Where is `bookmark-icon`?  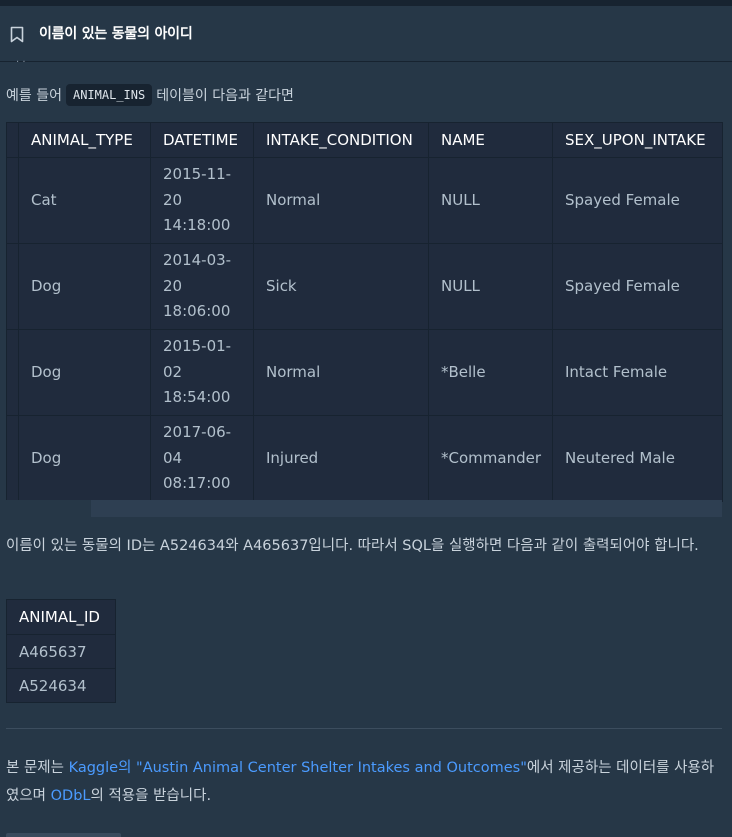 bookmark-icon is located at coordinates (17, 34).